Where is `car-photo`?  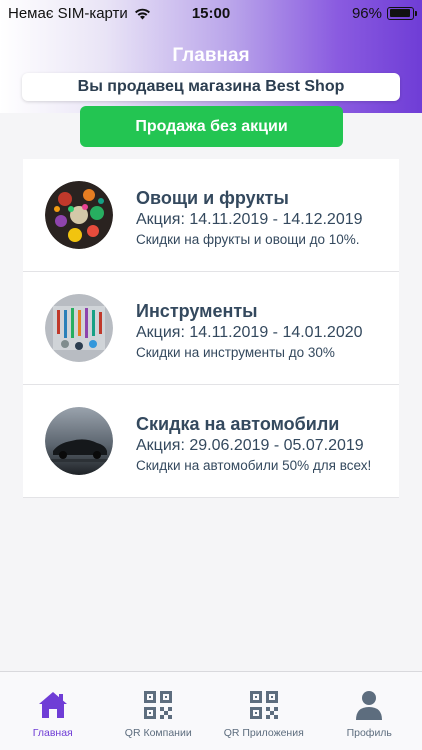 car-photo is located at coordinates (79, 441).